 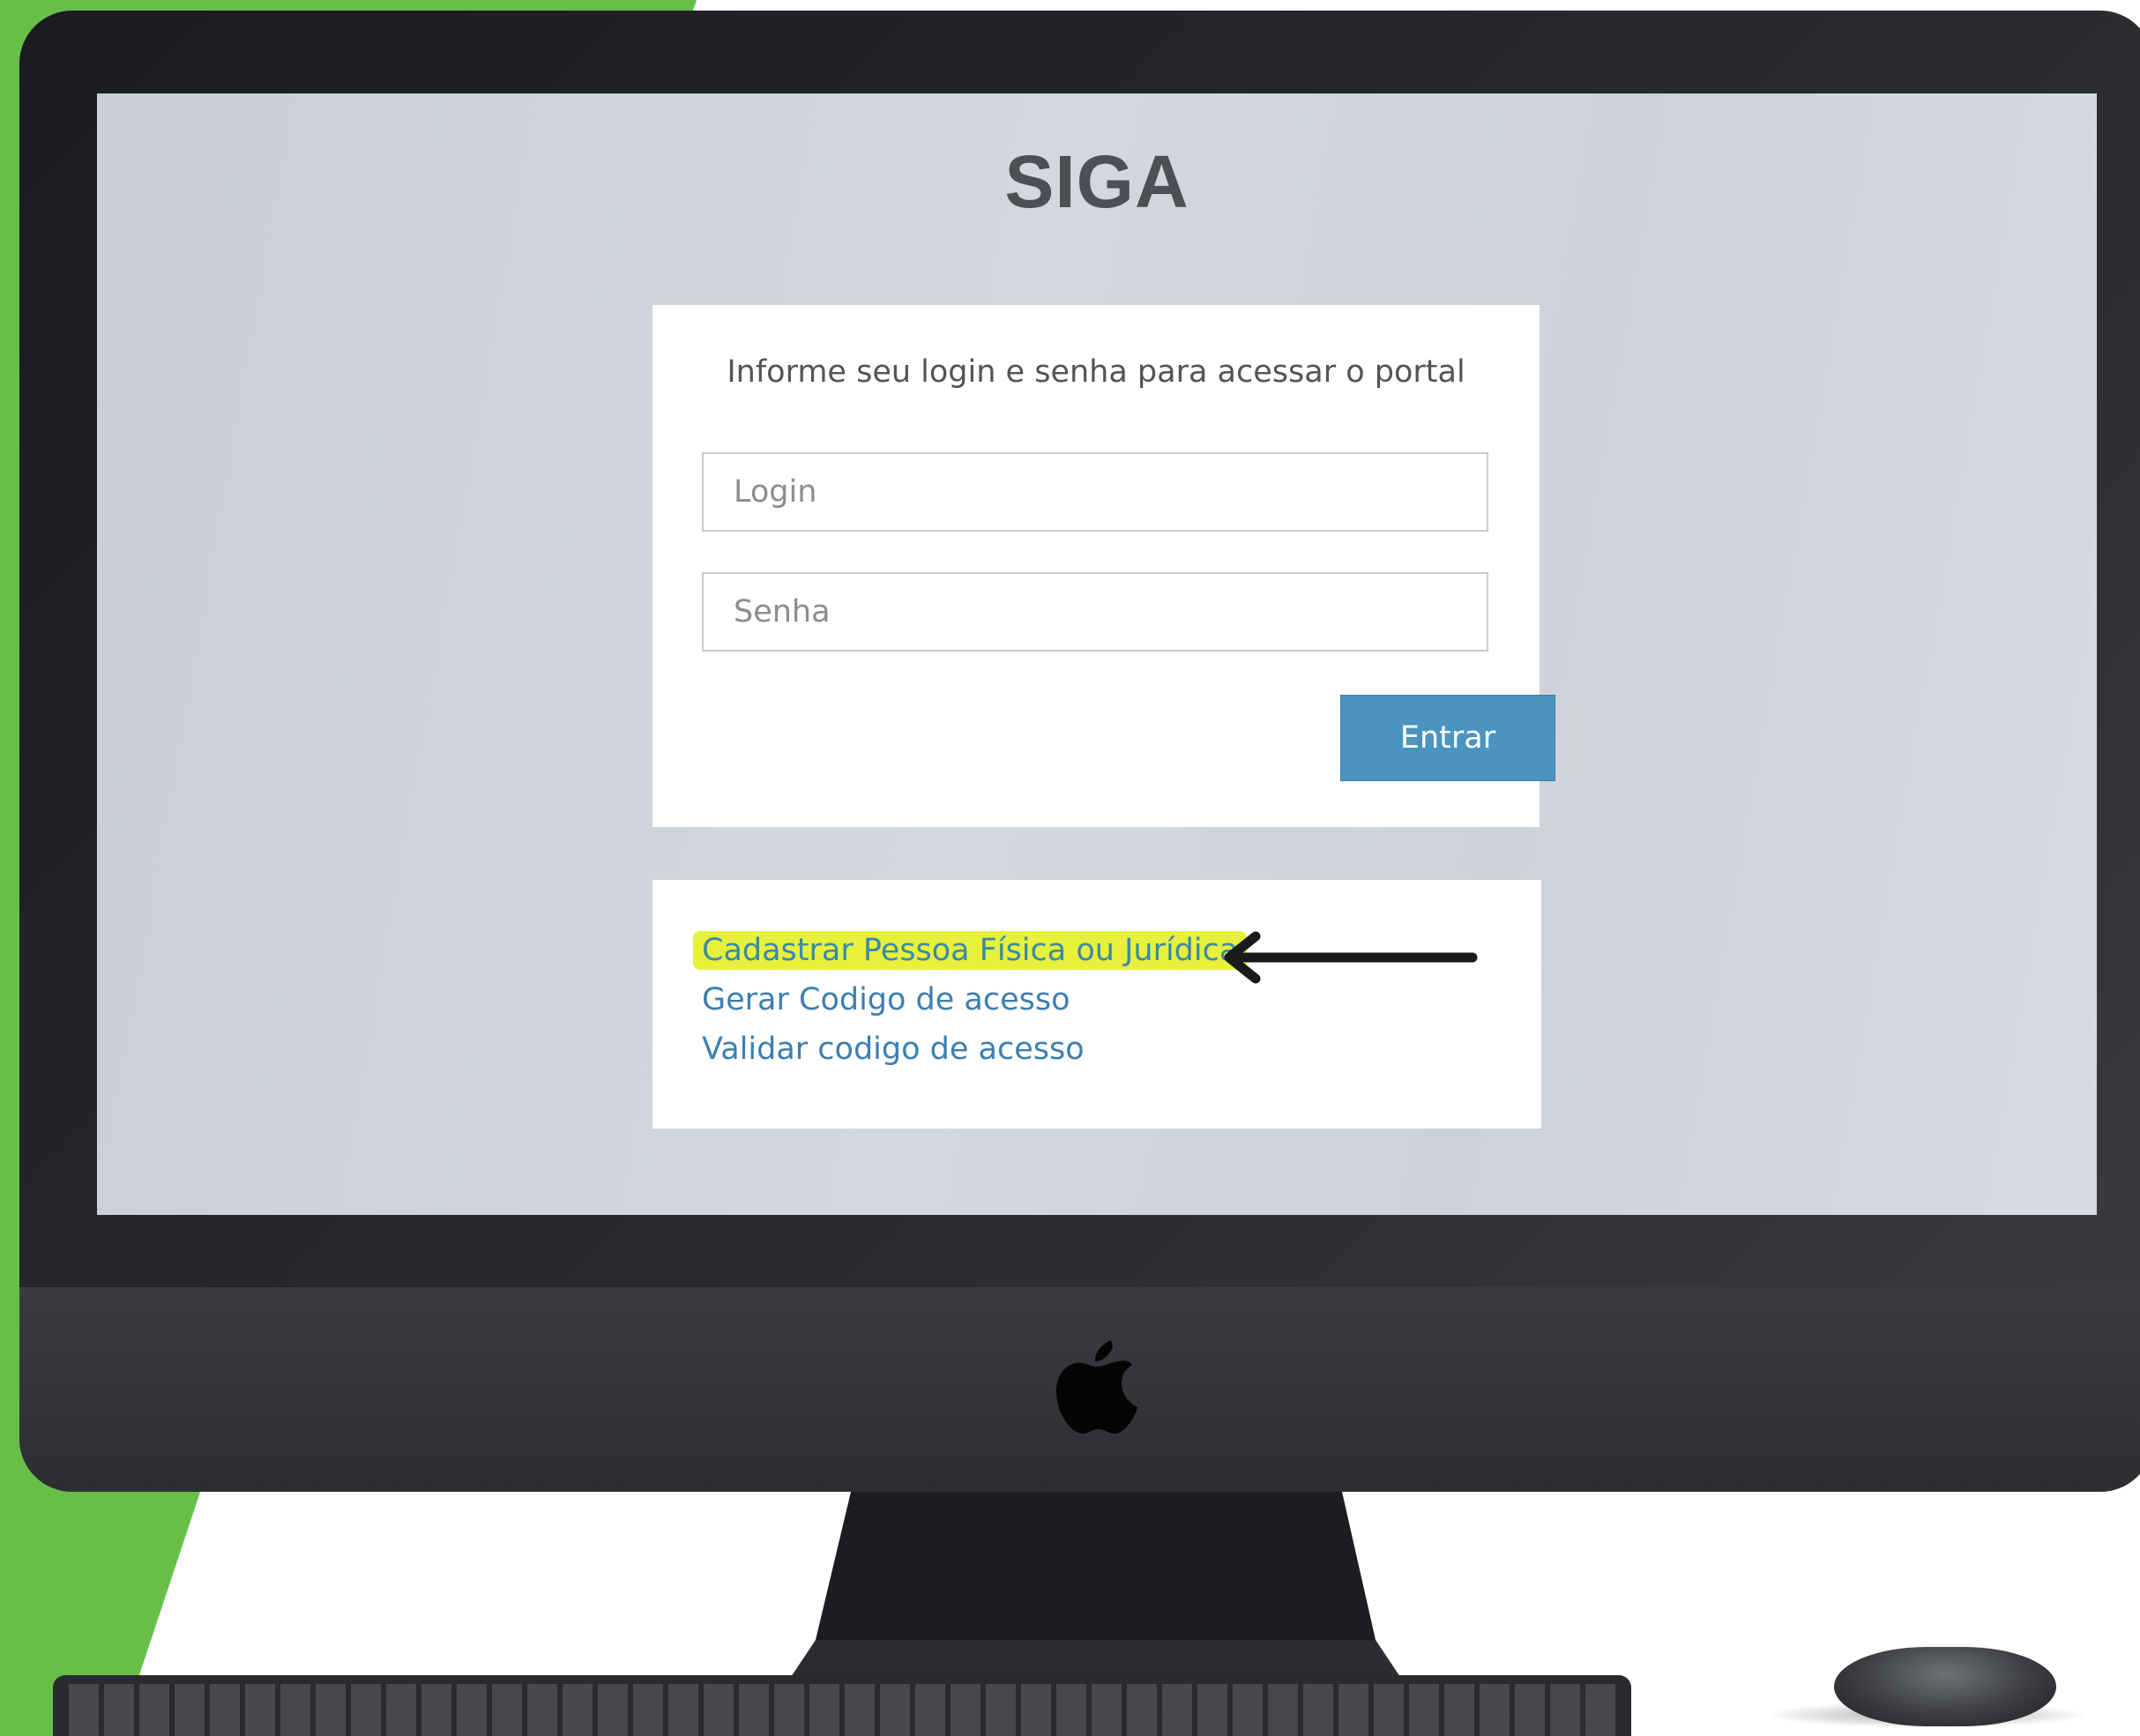 I want to click on monitor-stand, so click(x=1095, y=1592).